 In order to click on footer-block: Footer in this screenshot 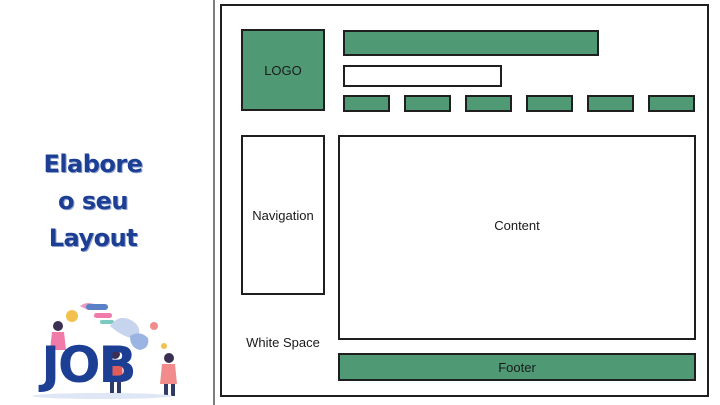, I will do `click(517, 367)`.